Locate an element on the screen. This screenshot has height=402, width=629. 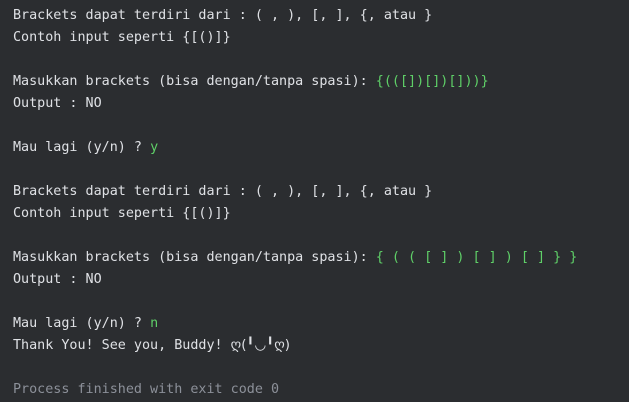
farewell-kaomoji: ღ(╹◡╹ღ) is located at coordinates (260, 345).